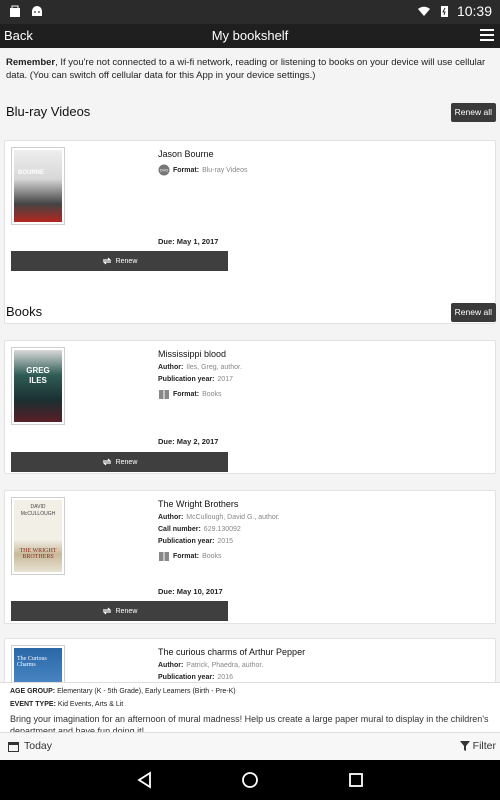 The height and width of the screenshot is (800, 500). I want to click on home-circle-icon, so click(250, 780).